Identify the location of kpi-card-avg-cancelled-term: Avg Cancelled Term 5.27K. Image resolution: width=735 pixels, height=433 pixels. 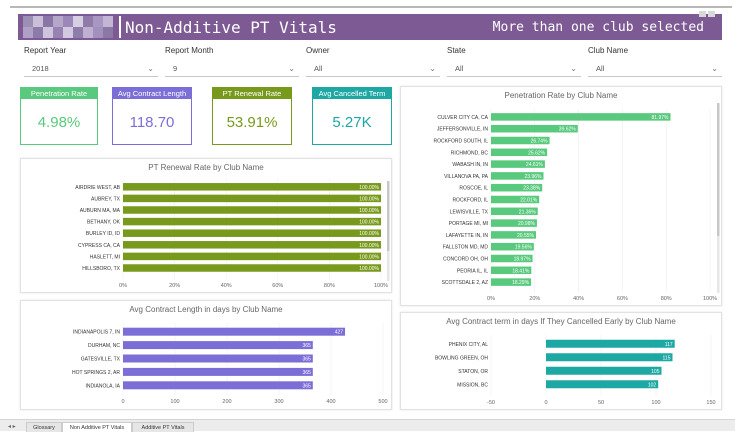
(352, 116).